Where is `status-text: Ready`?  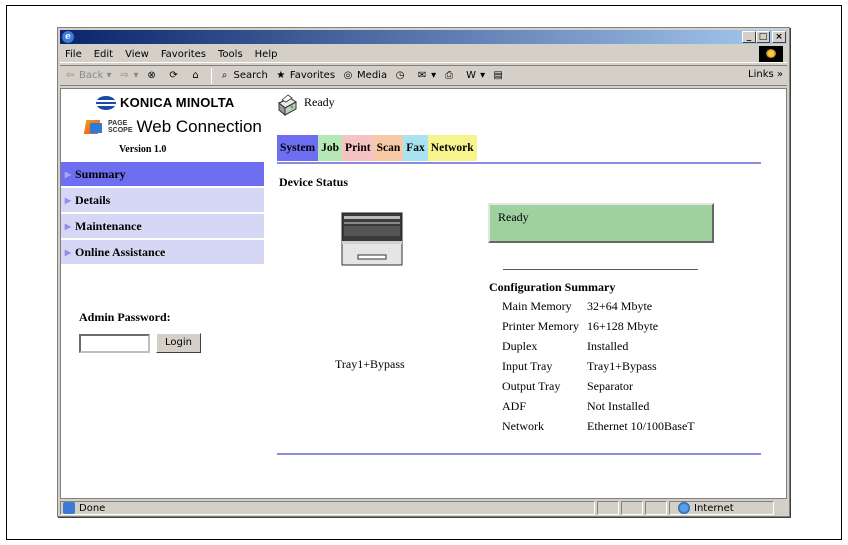 status-text: Ready is located at coordinates (319, 102).